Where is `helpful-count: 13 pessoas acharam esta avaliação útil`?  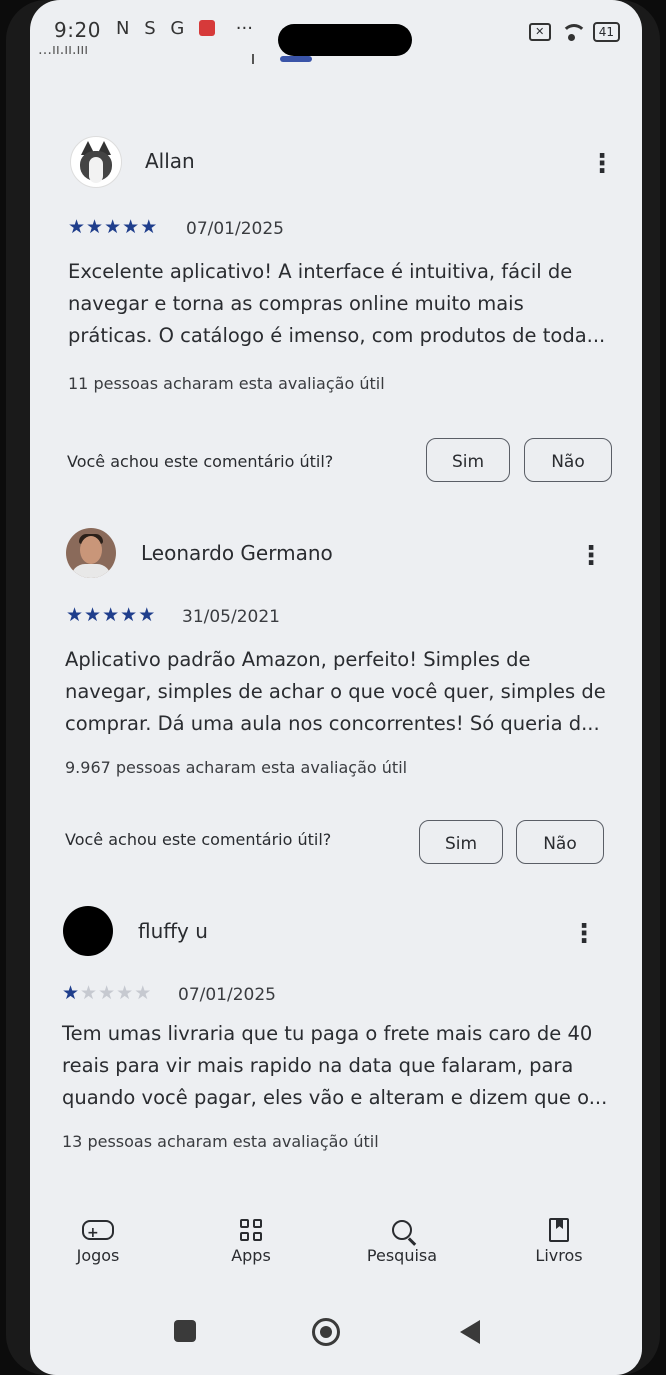
helpful-count: 13 pessoas acharam esta avaliação útil is located at coordinates (220, 1141).